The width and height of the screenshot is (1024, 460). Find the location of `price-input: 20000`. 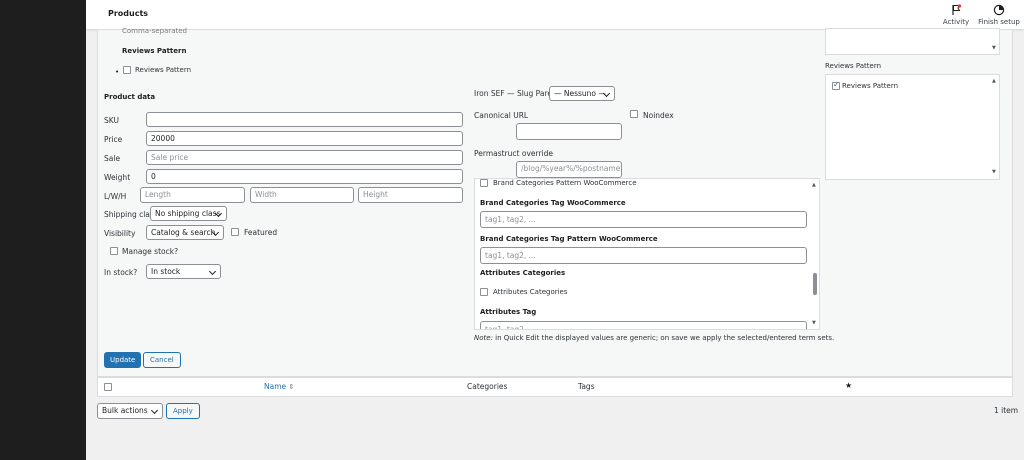

price-input: 20000 is located at coordinates (304, 138).